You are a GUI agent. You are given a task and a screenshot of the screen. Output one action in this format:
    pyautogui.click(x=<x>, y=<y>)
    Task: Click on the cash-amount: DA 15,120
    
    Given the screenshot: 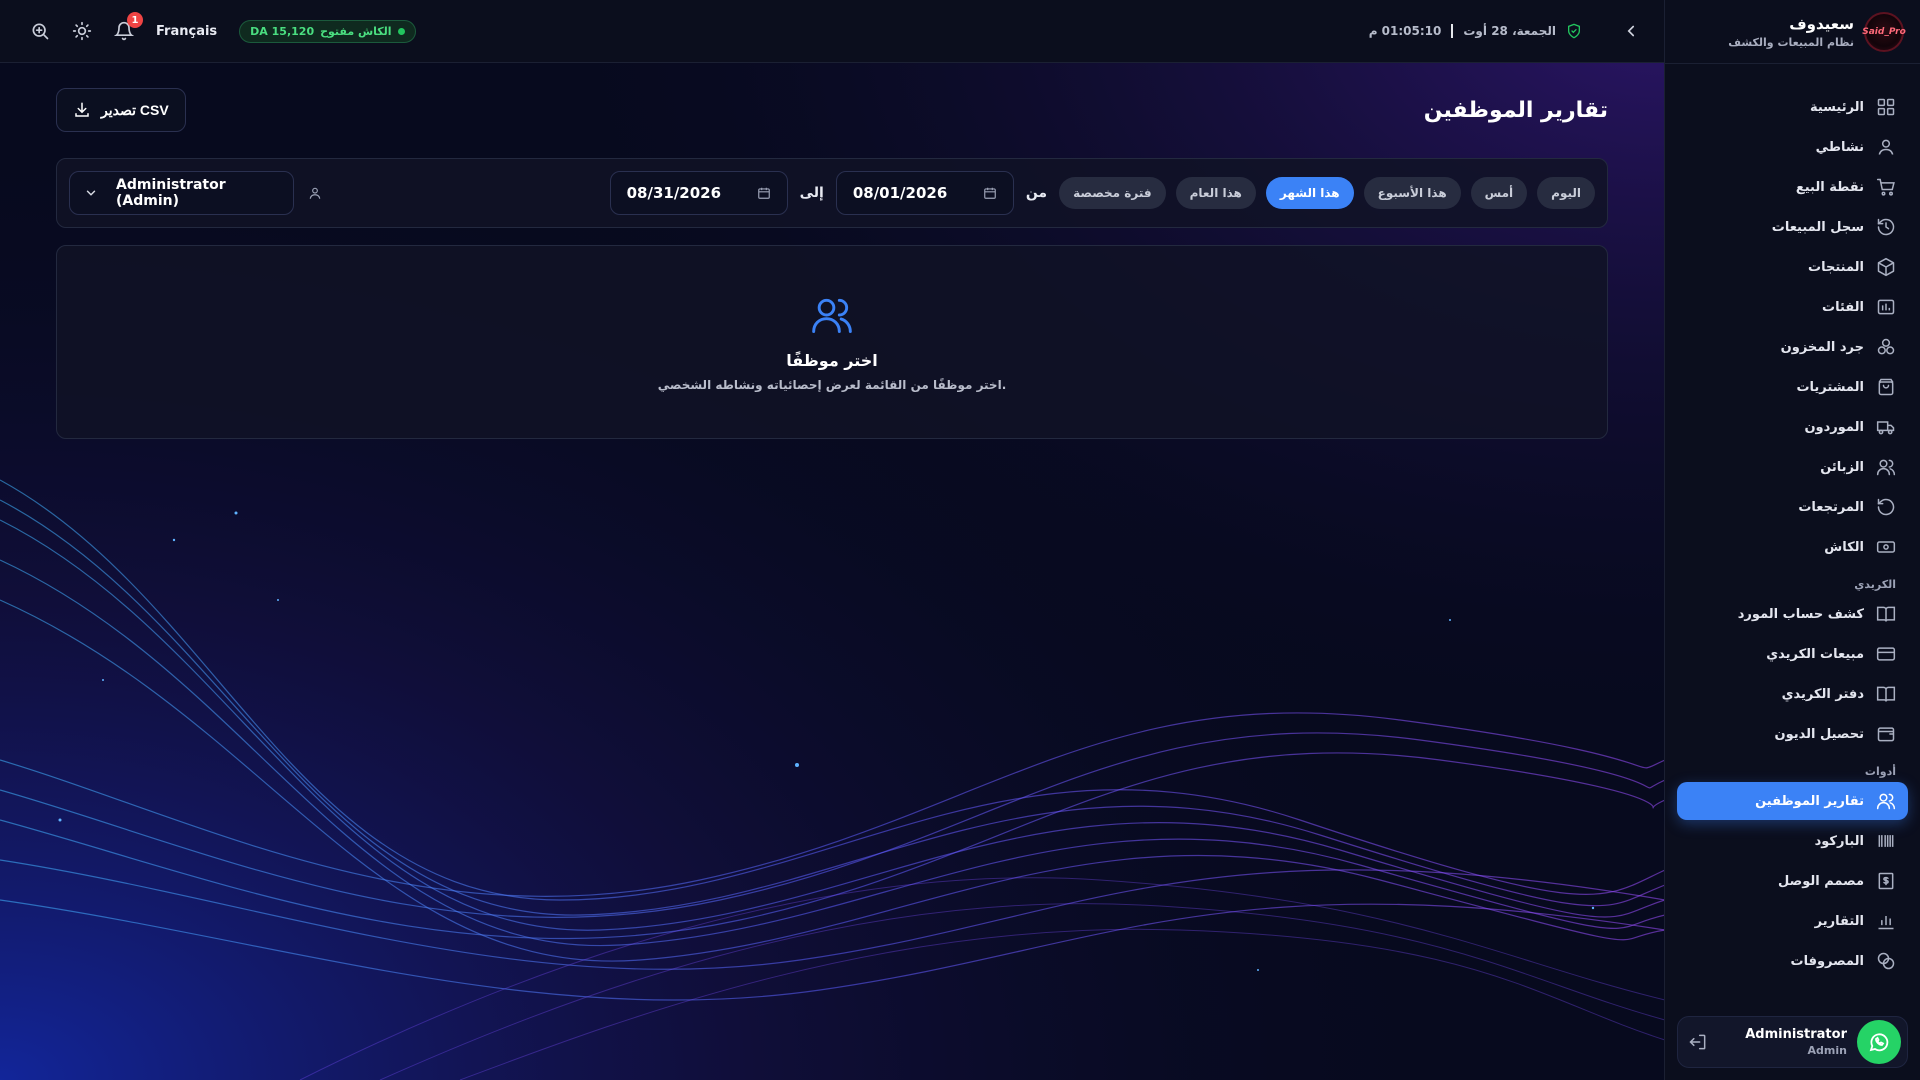 What is the action you would take?
    pyautogui.click(x=282, y=31)
    